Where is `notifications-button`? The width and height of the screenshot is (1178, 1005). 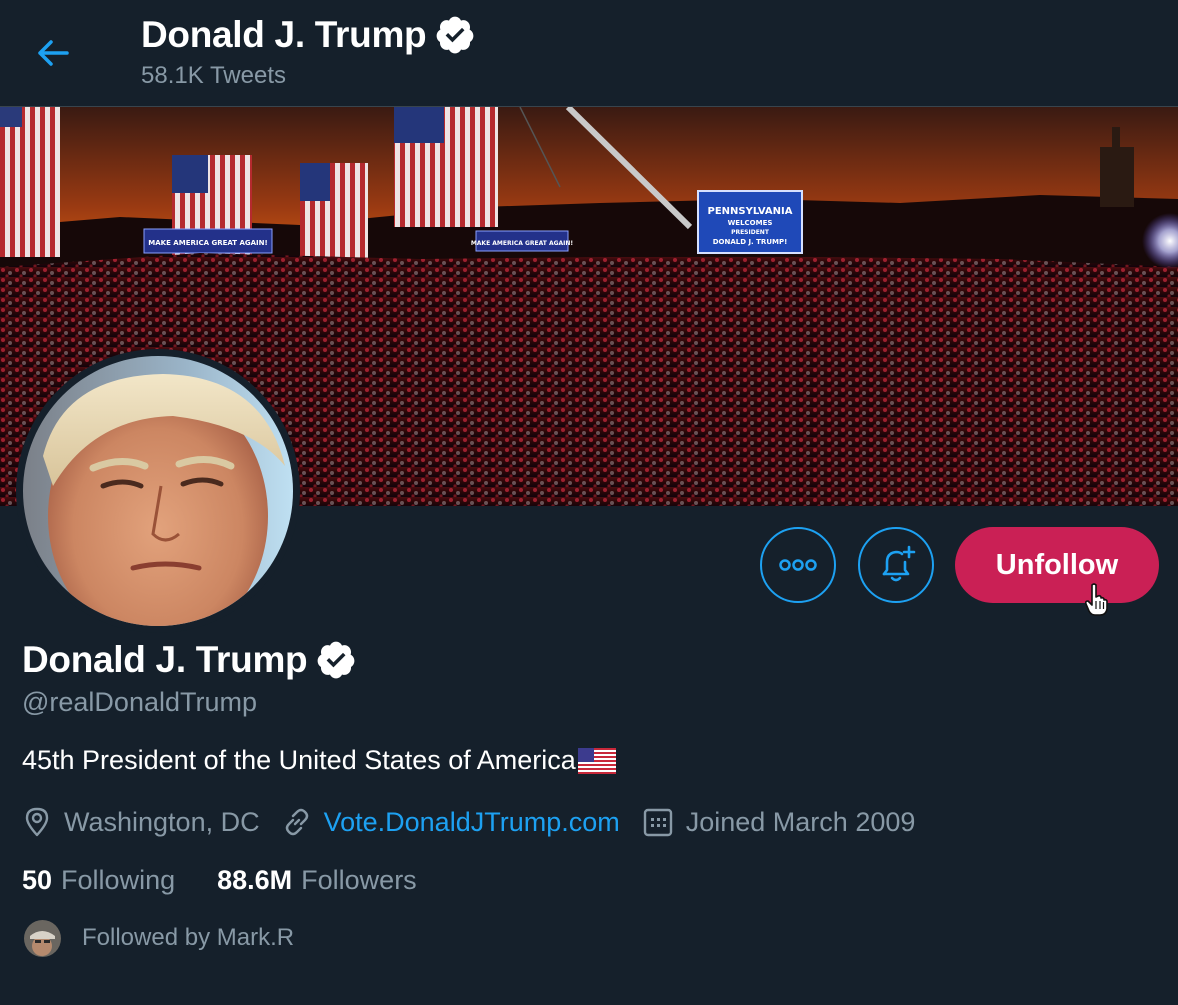
notifications-button is located at coordinates (896, 565).